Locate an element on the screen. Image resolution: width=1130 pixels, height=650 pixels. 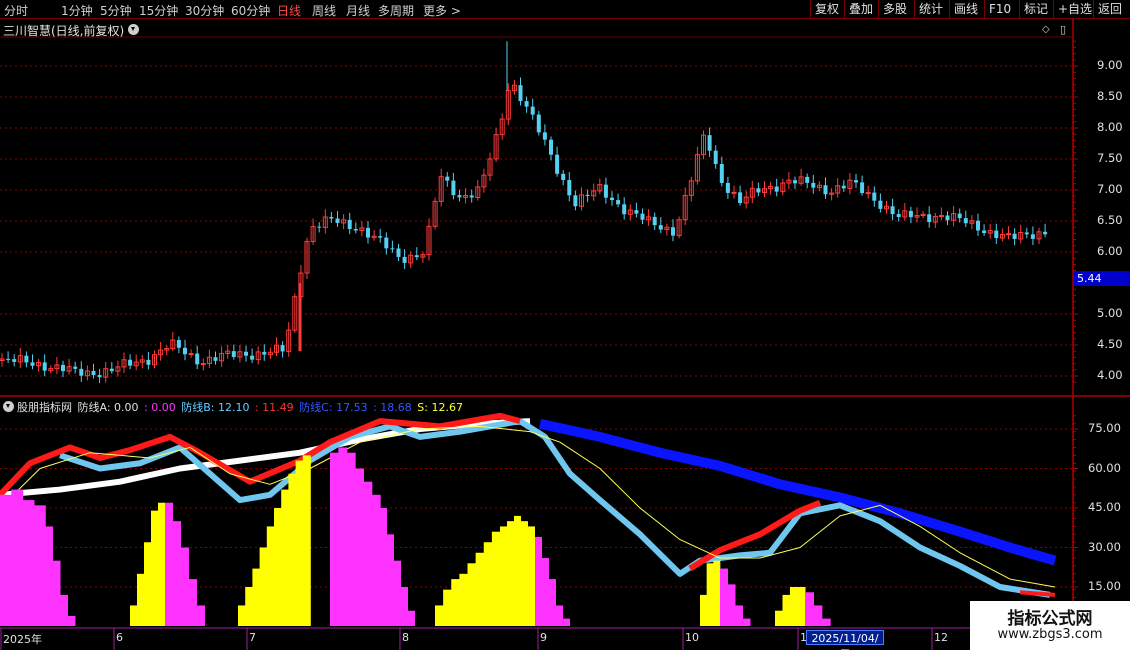
site-watermark: 指标公式网 www.zbgs3.com is located at coordinates (1050, 625).